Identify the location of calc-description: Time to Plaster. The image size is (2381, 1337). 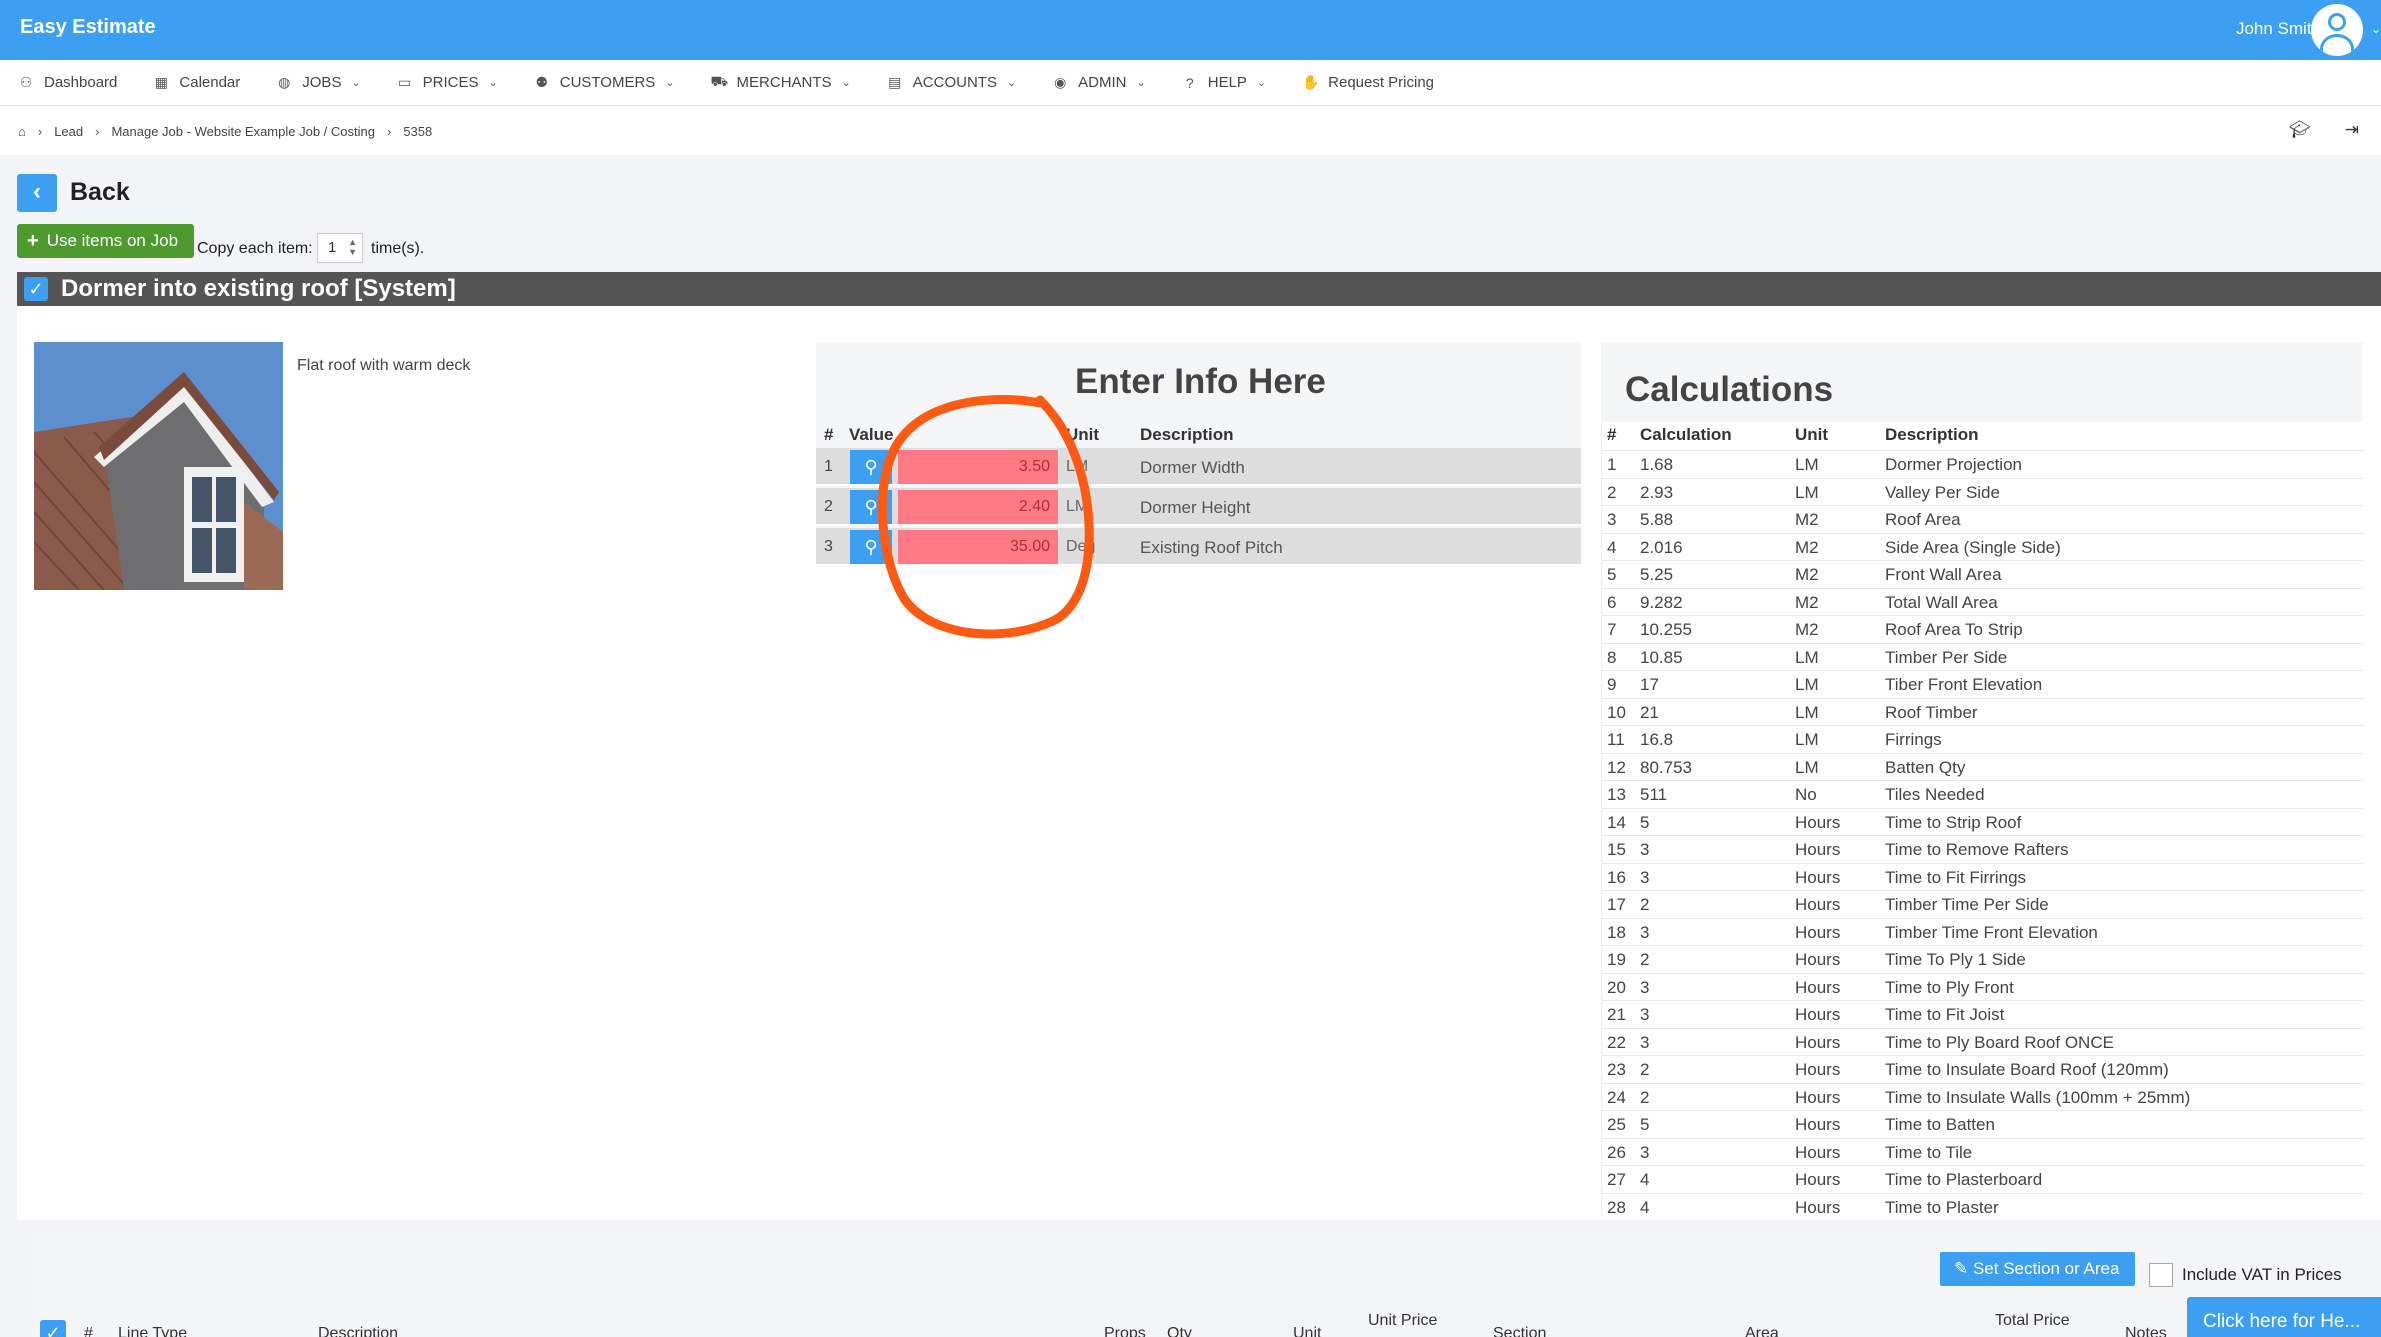
(1942, 1207).